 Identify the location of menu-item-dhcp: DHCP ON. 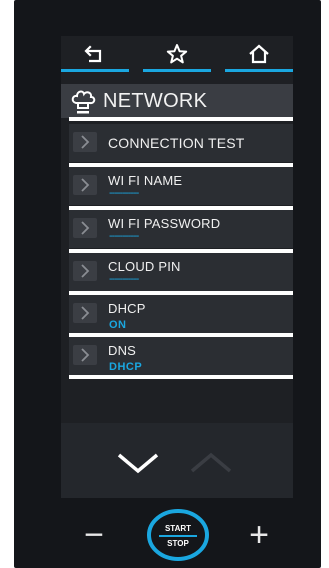
(181, 314).